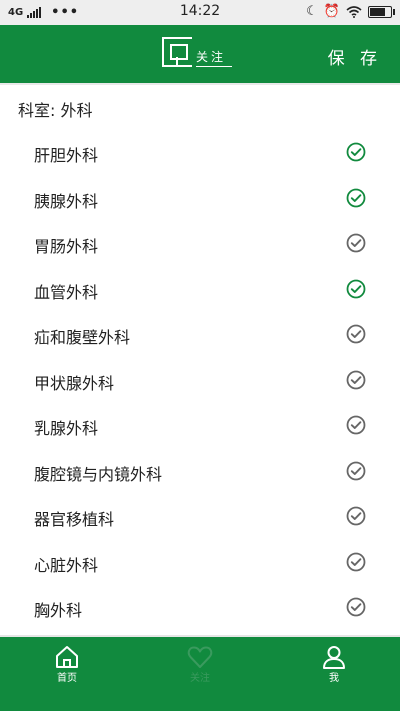 The image size is (400, 711). Describe the element at coordinates (331, 11) in the screenshot. I see `alarm-icon: ⏰` at that location.